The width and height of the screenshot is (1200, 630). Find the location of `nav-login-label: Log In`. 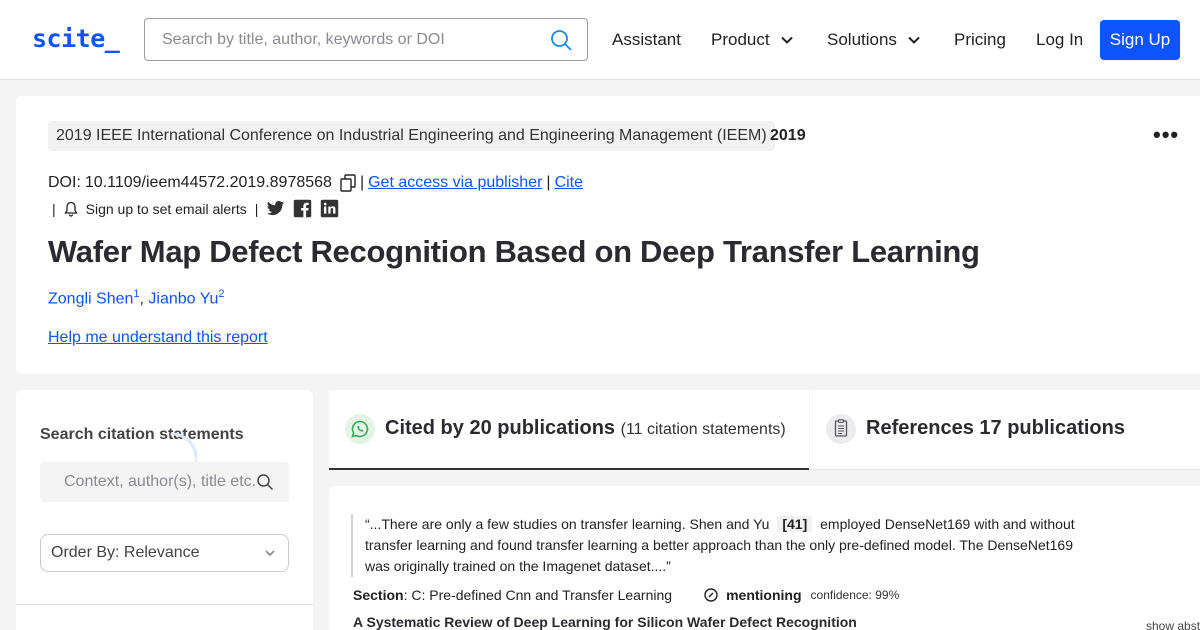

nav-login-label: Log In is located at coordinates (1060, 39).